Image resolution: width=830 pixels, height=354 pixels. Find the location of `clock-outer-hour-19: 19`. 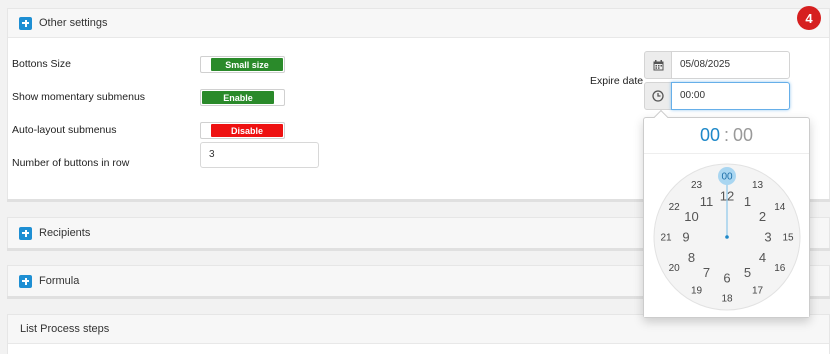

clock-outer-hour-19: 19 is located at coordinates (697, 290).